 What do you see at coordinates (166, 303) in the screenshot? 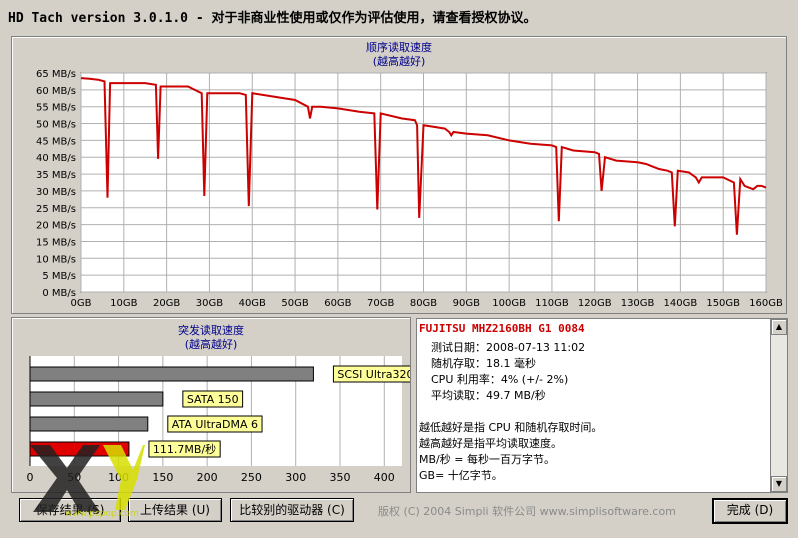
I see `x-tick-label: 20GB` at bounding box center [166, 303].